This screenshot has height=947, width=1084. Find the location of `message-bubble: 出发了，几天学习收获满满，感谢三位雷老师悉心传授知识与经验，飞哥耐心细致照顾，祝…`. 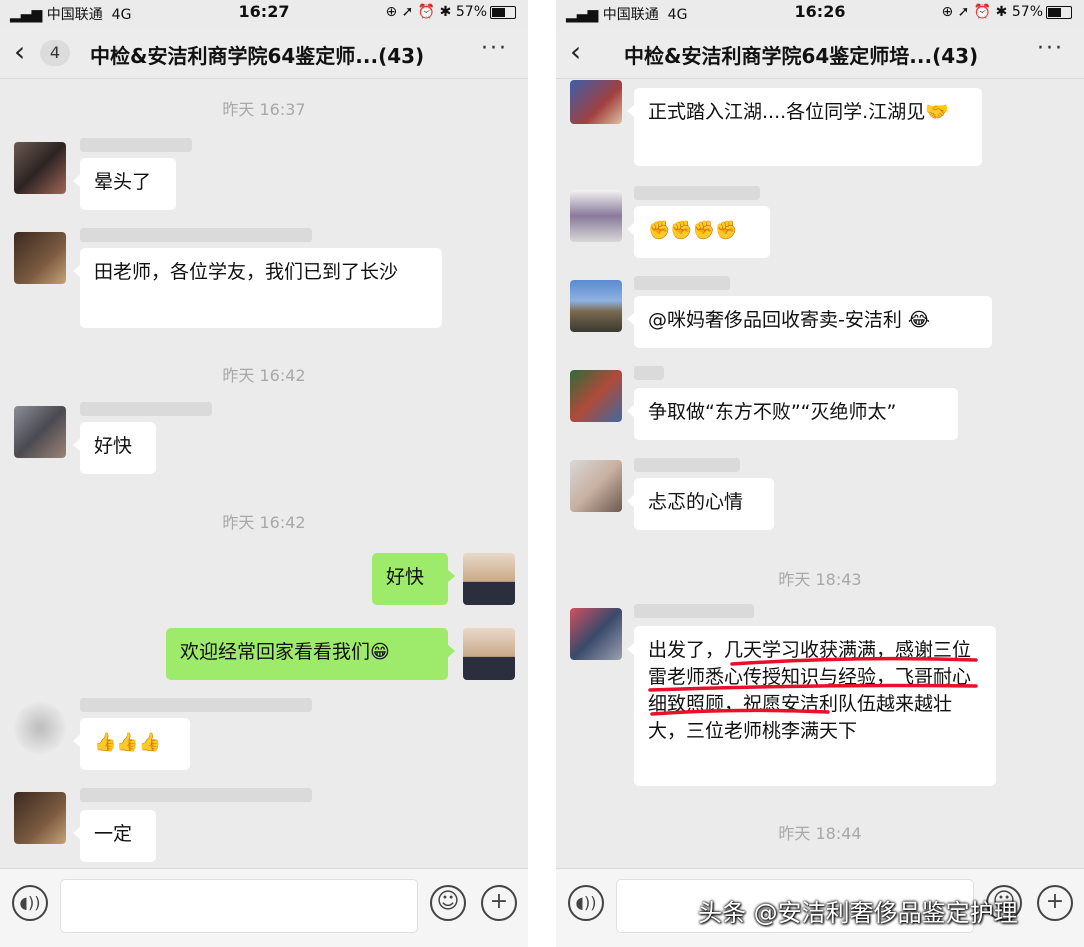

message-bubble: 出发了，几天学习收获满满，感谢三位雷老师悉心传授知识与经验，飞哥耐心细致照顾，祝… is located at coordinates (811, 706).